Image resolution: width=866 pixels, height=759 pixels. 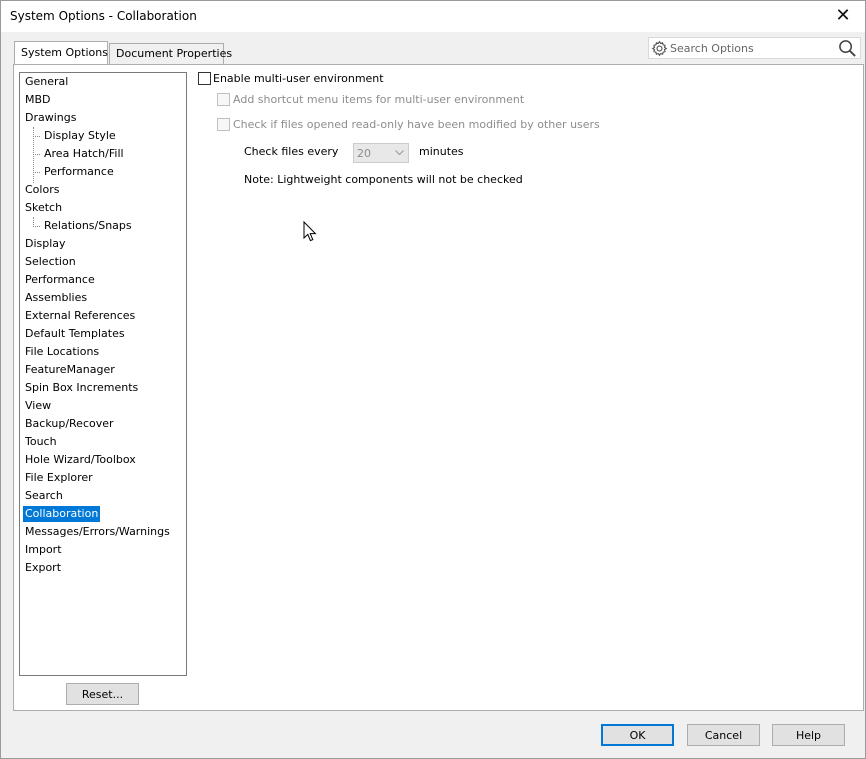 I want to click on search-options-box, so click(x=754, y=48).